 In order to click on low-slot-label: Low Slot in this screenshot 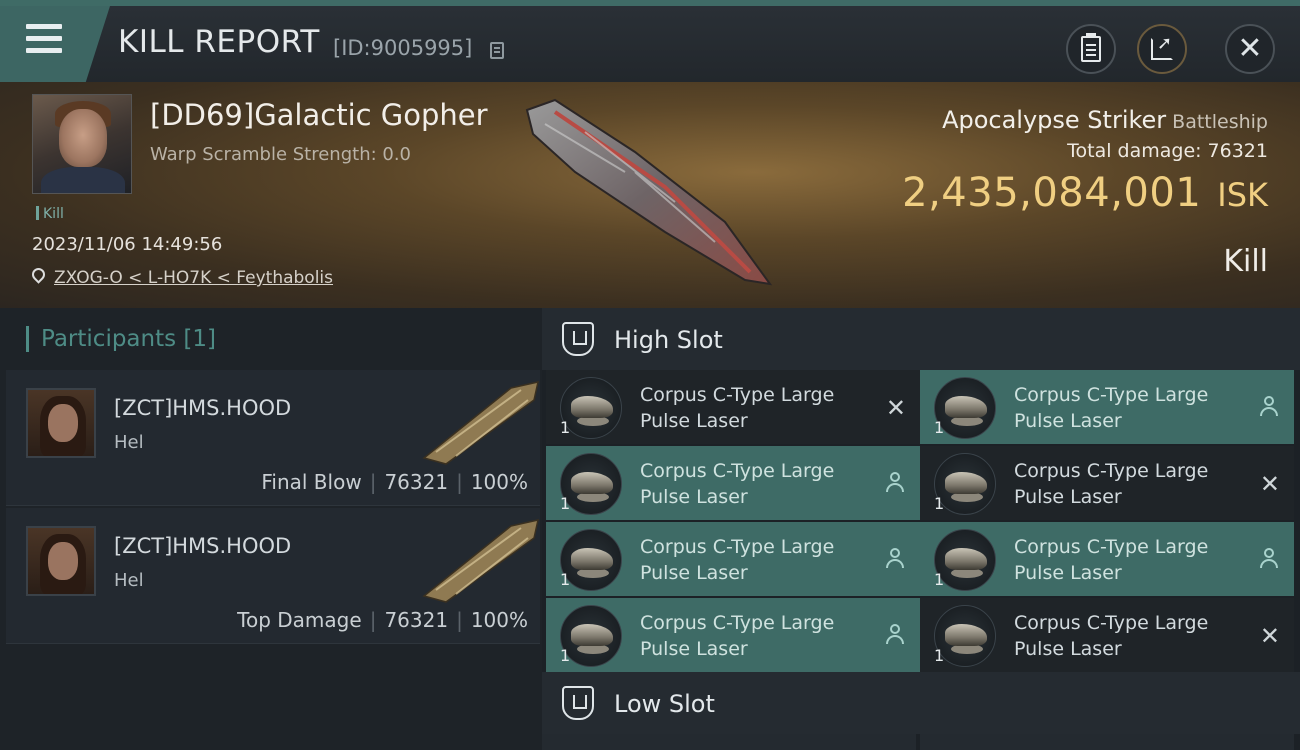, I will do `click(664, 704)`.